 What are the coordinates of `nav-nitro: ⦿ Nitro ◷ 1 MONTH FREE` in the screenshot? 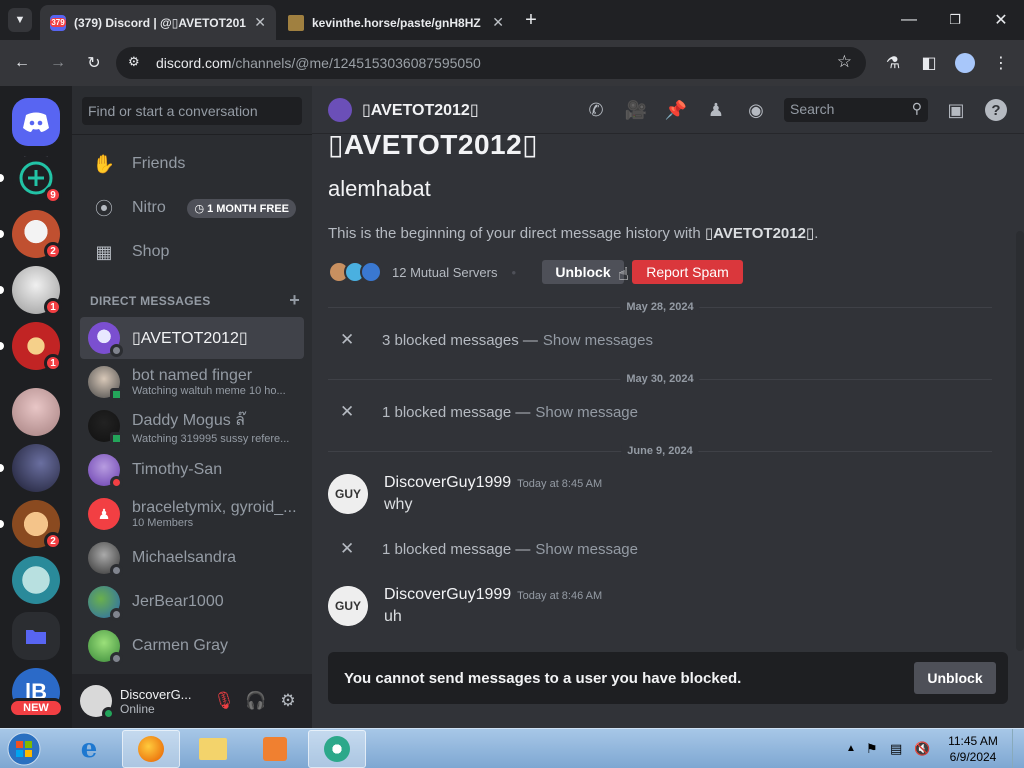 It's located at (192, 208).